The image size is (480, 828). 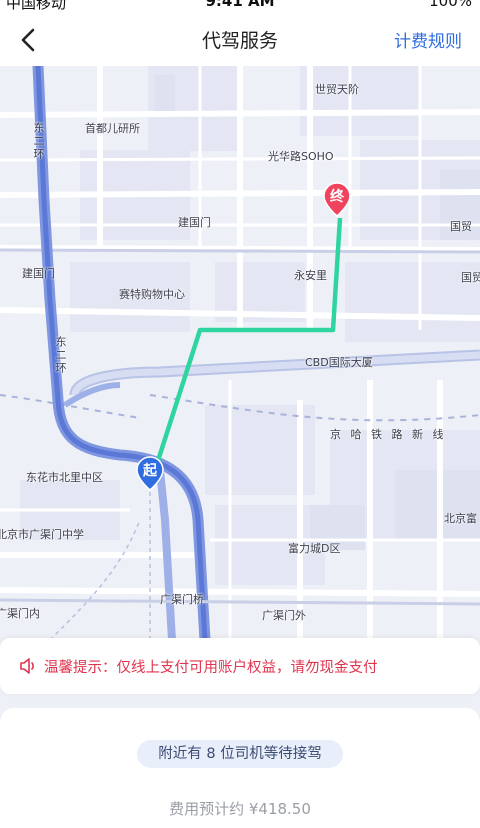 What do you see at coordinates (64, 477) in the screenshot?
I see `map-label-donghuashi: 东花市北里中区` at bounding box center [64, 477].